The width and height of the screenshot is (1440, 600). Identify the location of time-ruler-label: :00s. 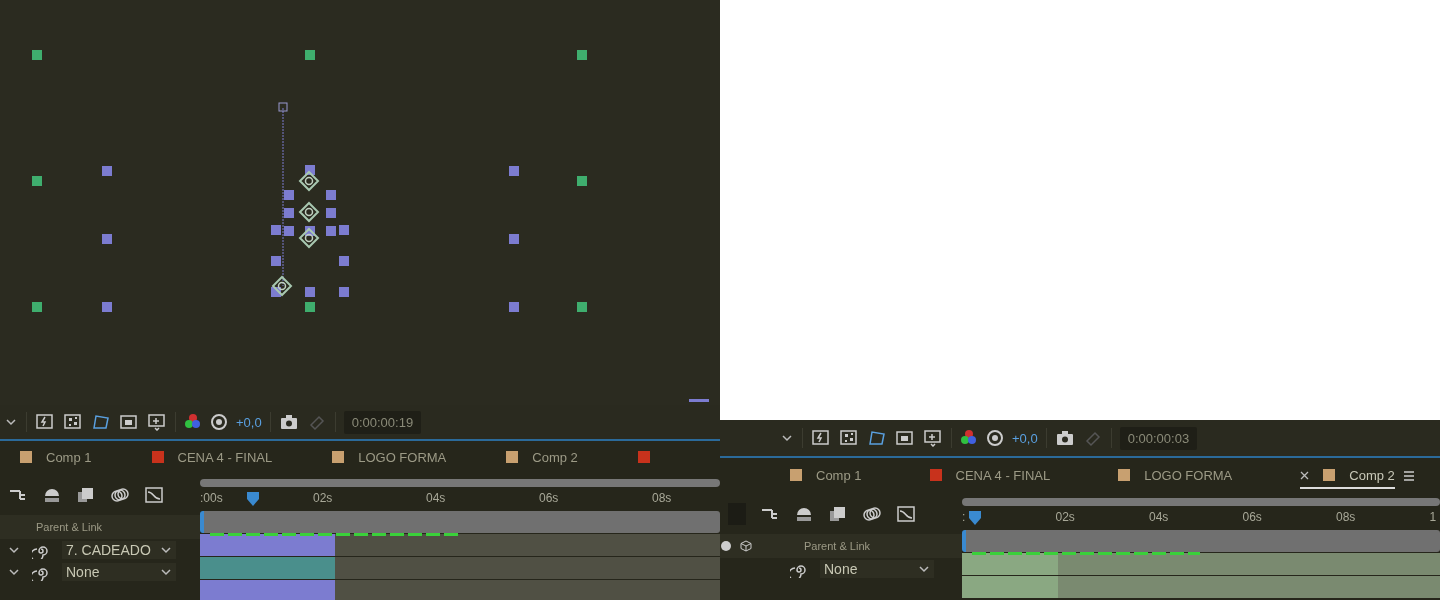
(211, 498).